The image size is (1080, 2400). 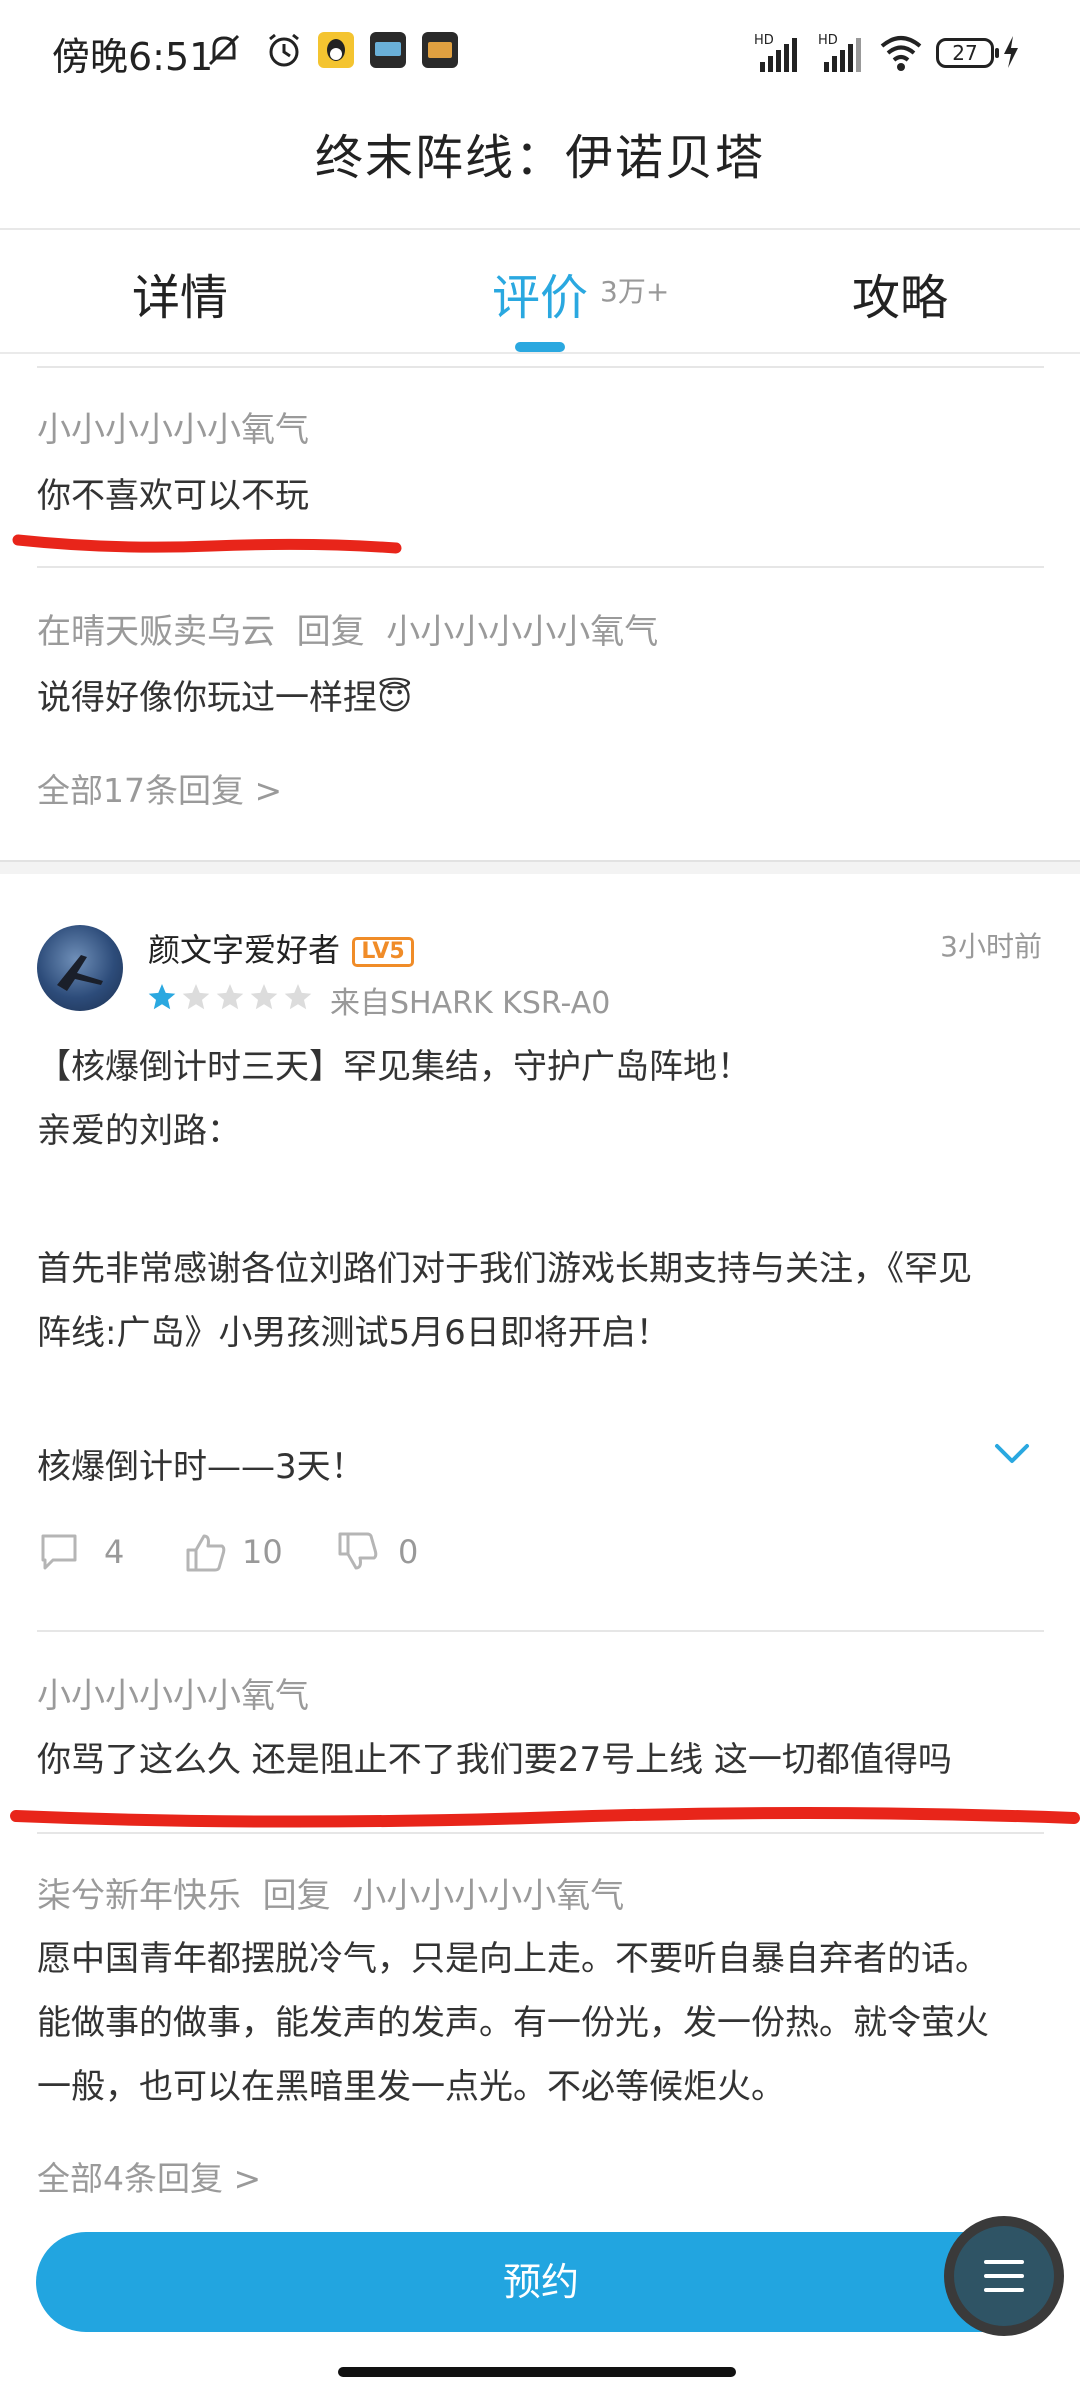 I want to click on review-line: 阵线:广岛》小男孩测试5月6日即将开启！, so click(x=353, y=1333).